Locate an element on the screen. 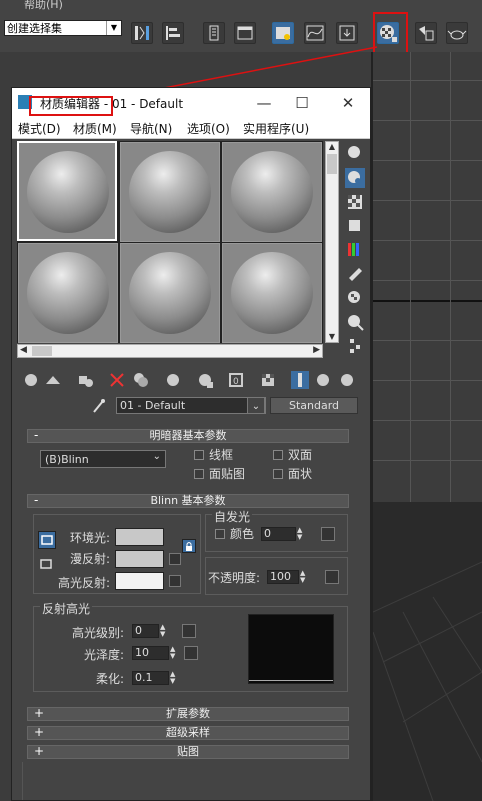 This screenshot has width=482, height=801. rollout-title: 超级采样 is located at coordinates (188, 732).